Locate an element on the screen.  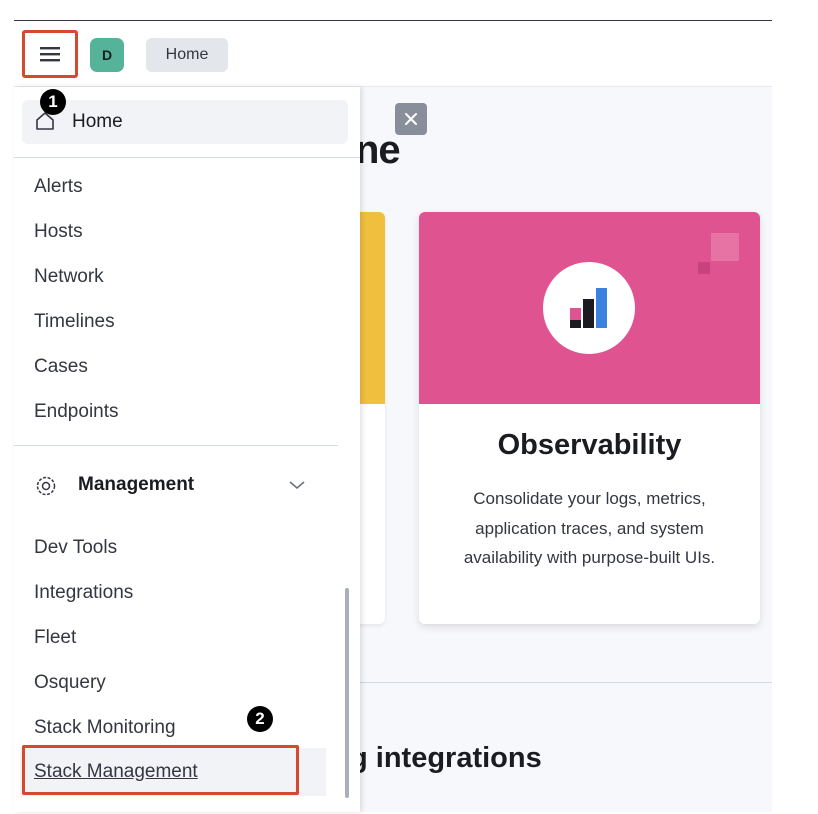
section-divider is located at coordinates (566, 682).